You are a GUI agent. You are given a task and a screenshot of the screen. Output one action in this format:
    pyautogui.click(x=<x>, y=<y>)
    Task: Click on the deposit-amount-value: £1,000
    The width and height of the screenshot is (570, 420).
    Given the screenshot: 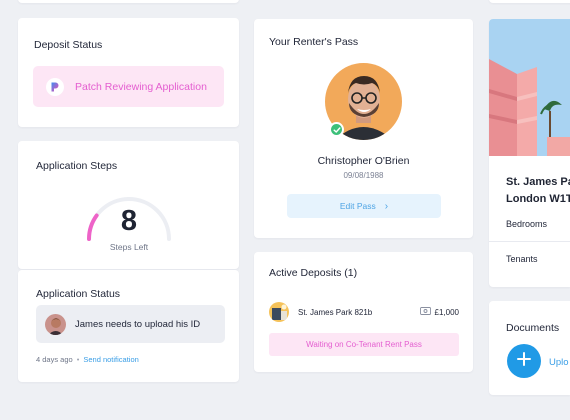 What is the action you would take?
    pyautogui.click(x=446, y=312)
    